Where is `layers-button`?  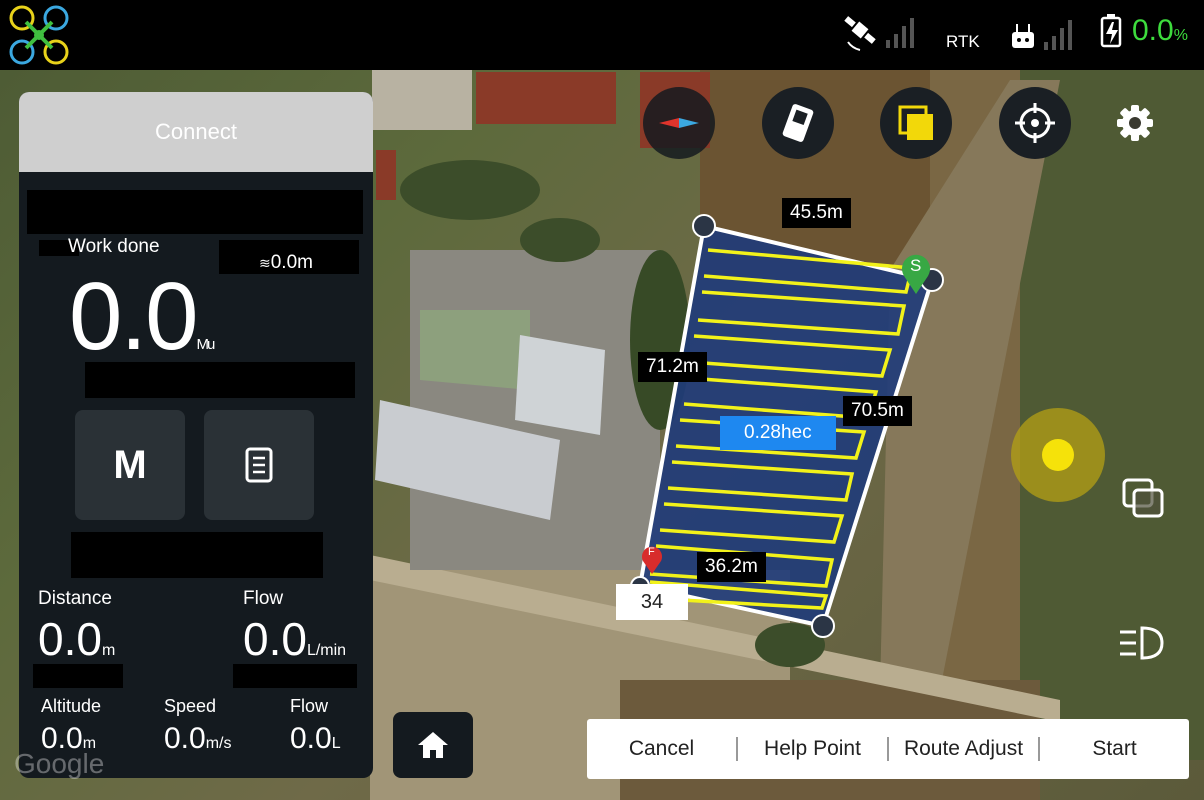 layers-button is located at coordinates (916, 123).